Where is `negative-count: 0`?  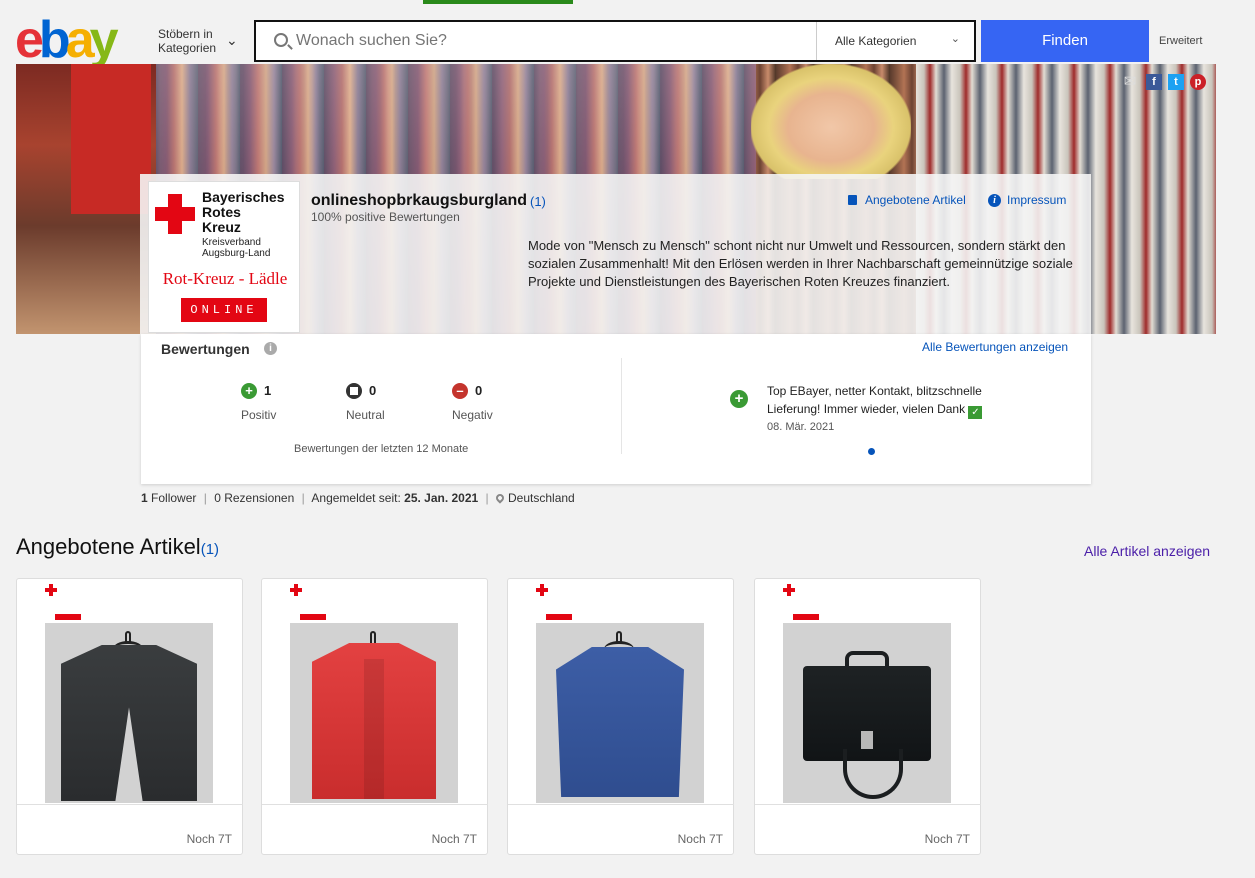 negative-count: 0 is located at coordinates (479, 390).